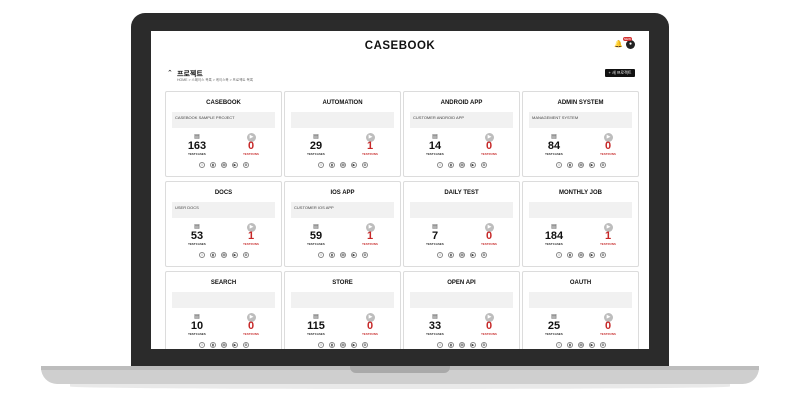  Describe the element at coordinates (630, 44) in the screenshot. I see `profile-icon: ●` at that location.